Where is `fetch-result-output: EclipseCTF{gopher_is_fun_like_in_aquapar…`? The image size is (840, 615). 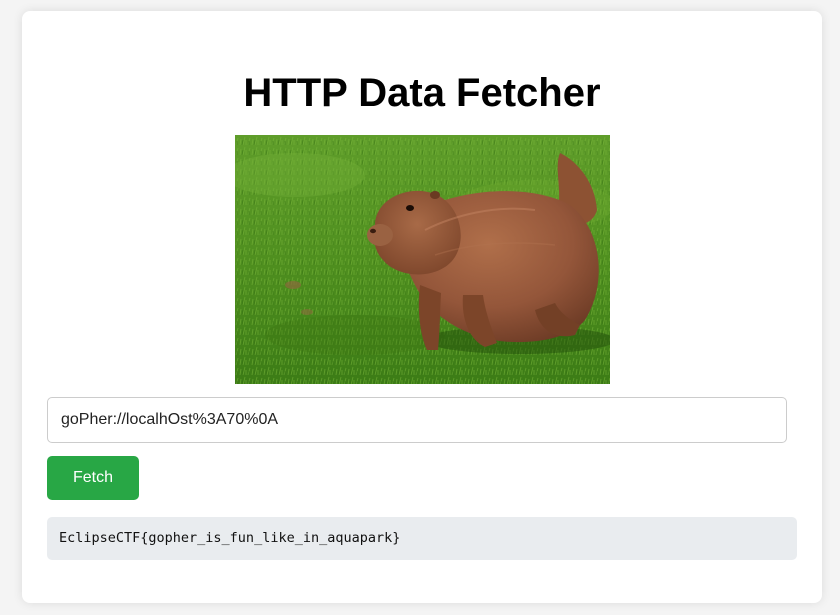 fetch-result-output: EclipseCTF{gopher_is_fun_like_in_aquapar… is located at coordinates (422, 538).